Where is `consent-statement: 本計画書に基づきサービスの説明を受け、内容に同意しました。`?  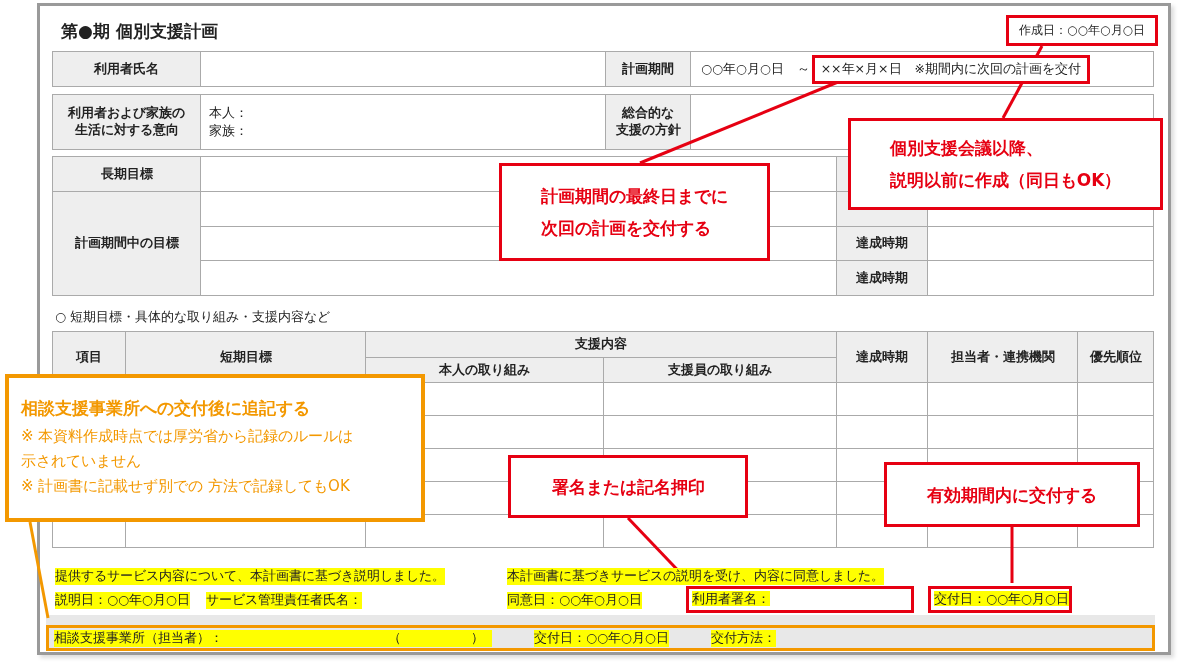
consent-statement: 本計画書に基づきサービスの説明を受け、内容に同意しました。 is located at coordinates (695, 576).